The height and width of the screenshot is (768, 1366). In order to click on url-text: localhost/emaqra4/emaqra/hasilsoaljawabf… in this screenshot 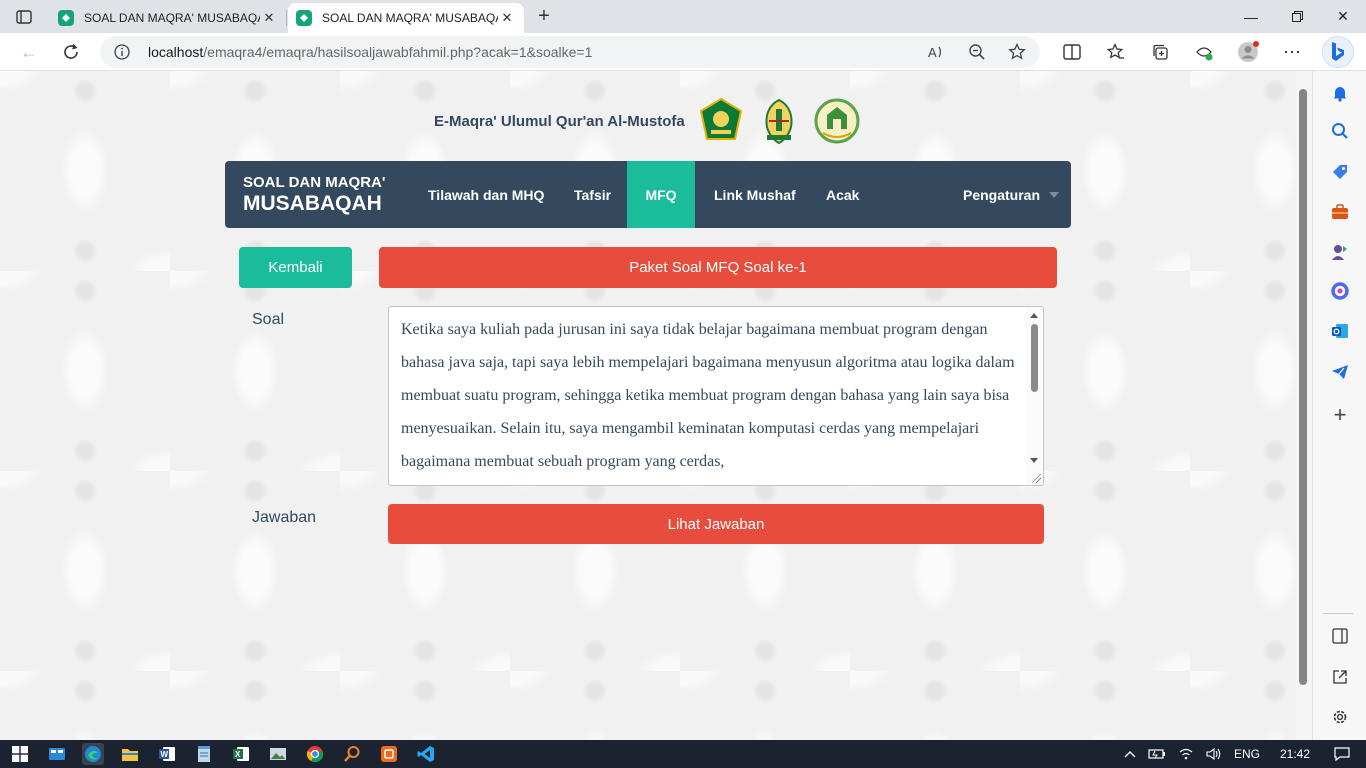, I will do `click(370, 52)`.